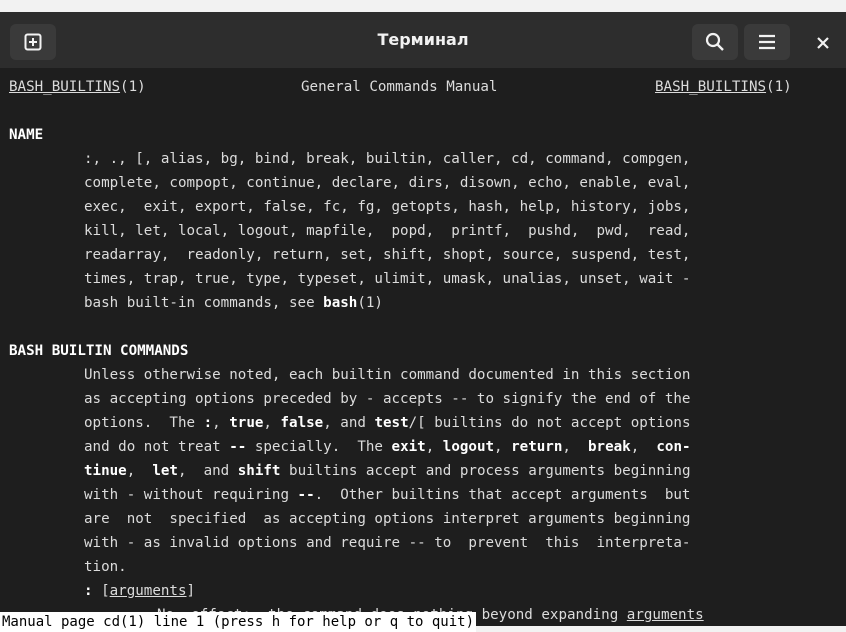  I want to click on name-last-suffix: (1), so click(370, 303).